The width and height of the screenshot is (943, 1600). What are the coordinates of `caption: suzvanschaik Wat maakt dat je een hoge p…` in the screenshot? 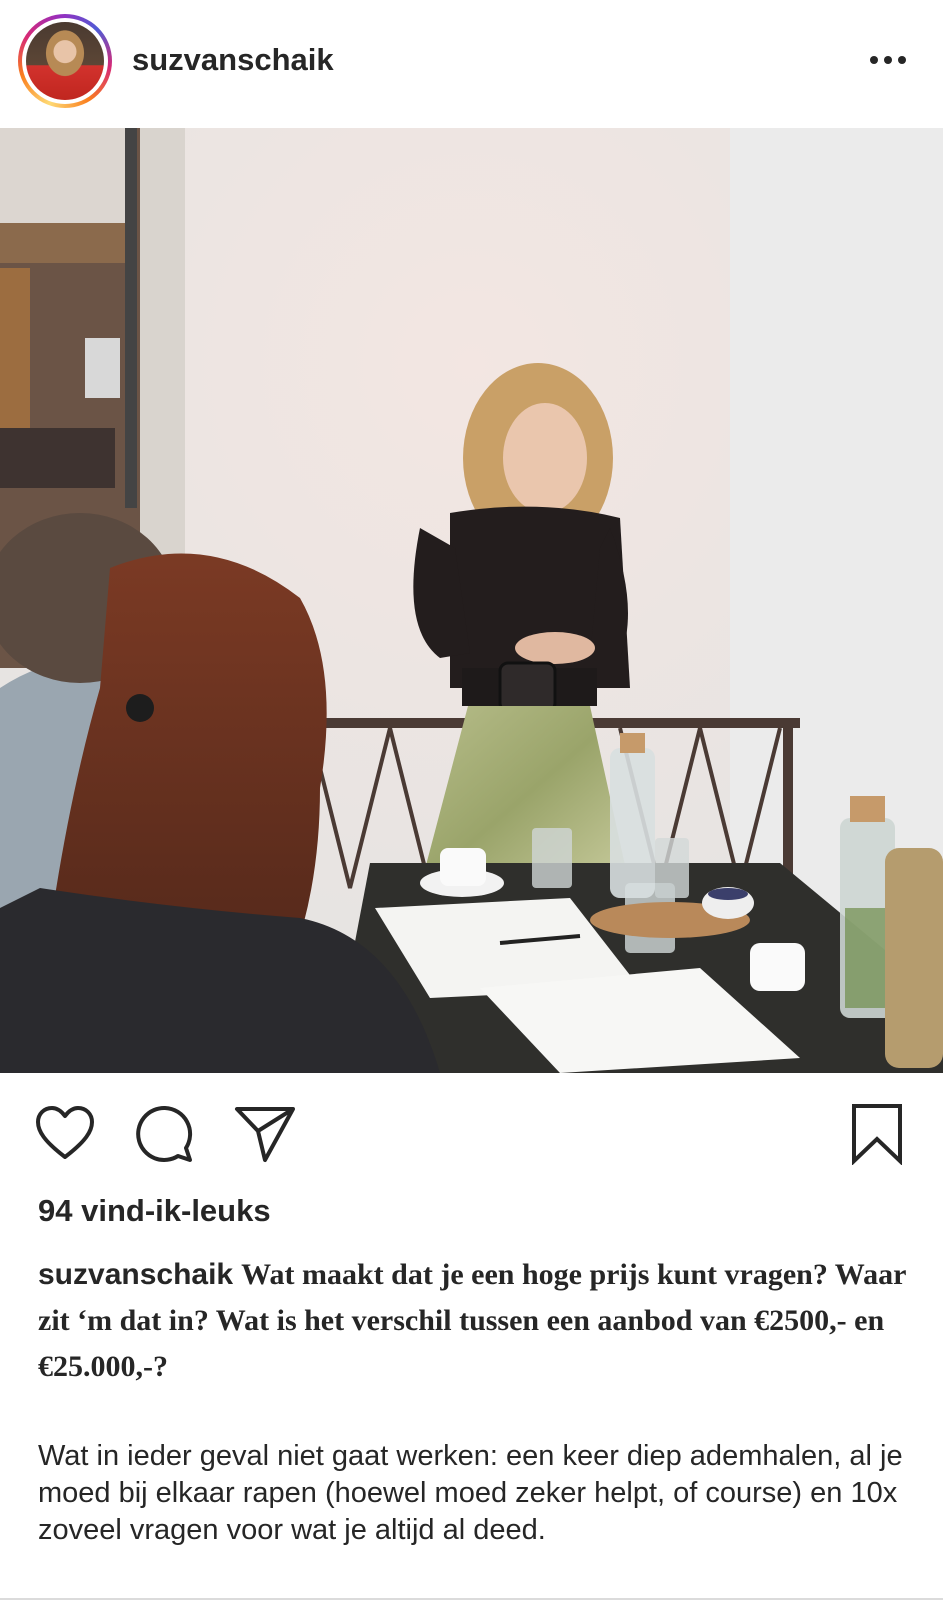 It's located at (478, 1321).